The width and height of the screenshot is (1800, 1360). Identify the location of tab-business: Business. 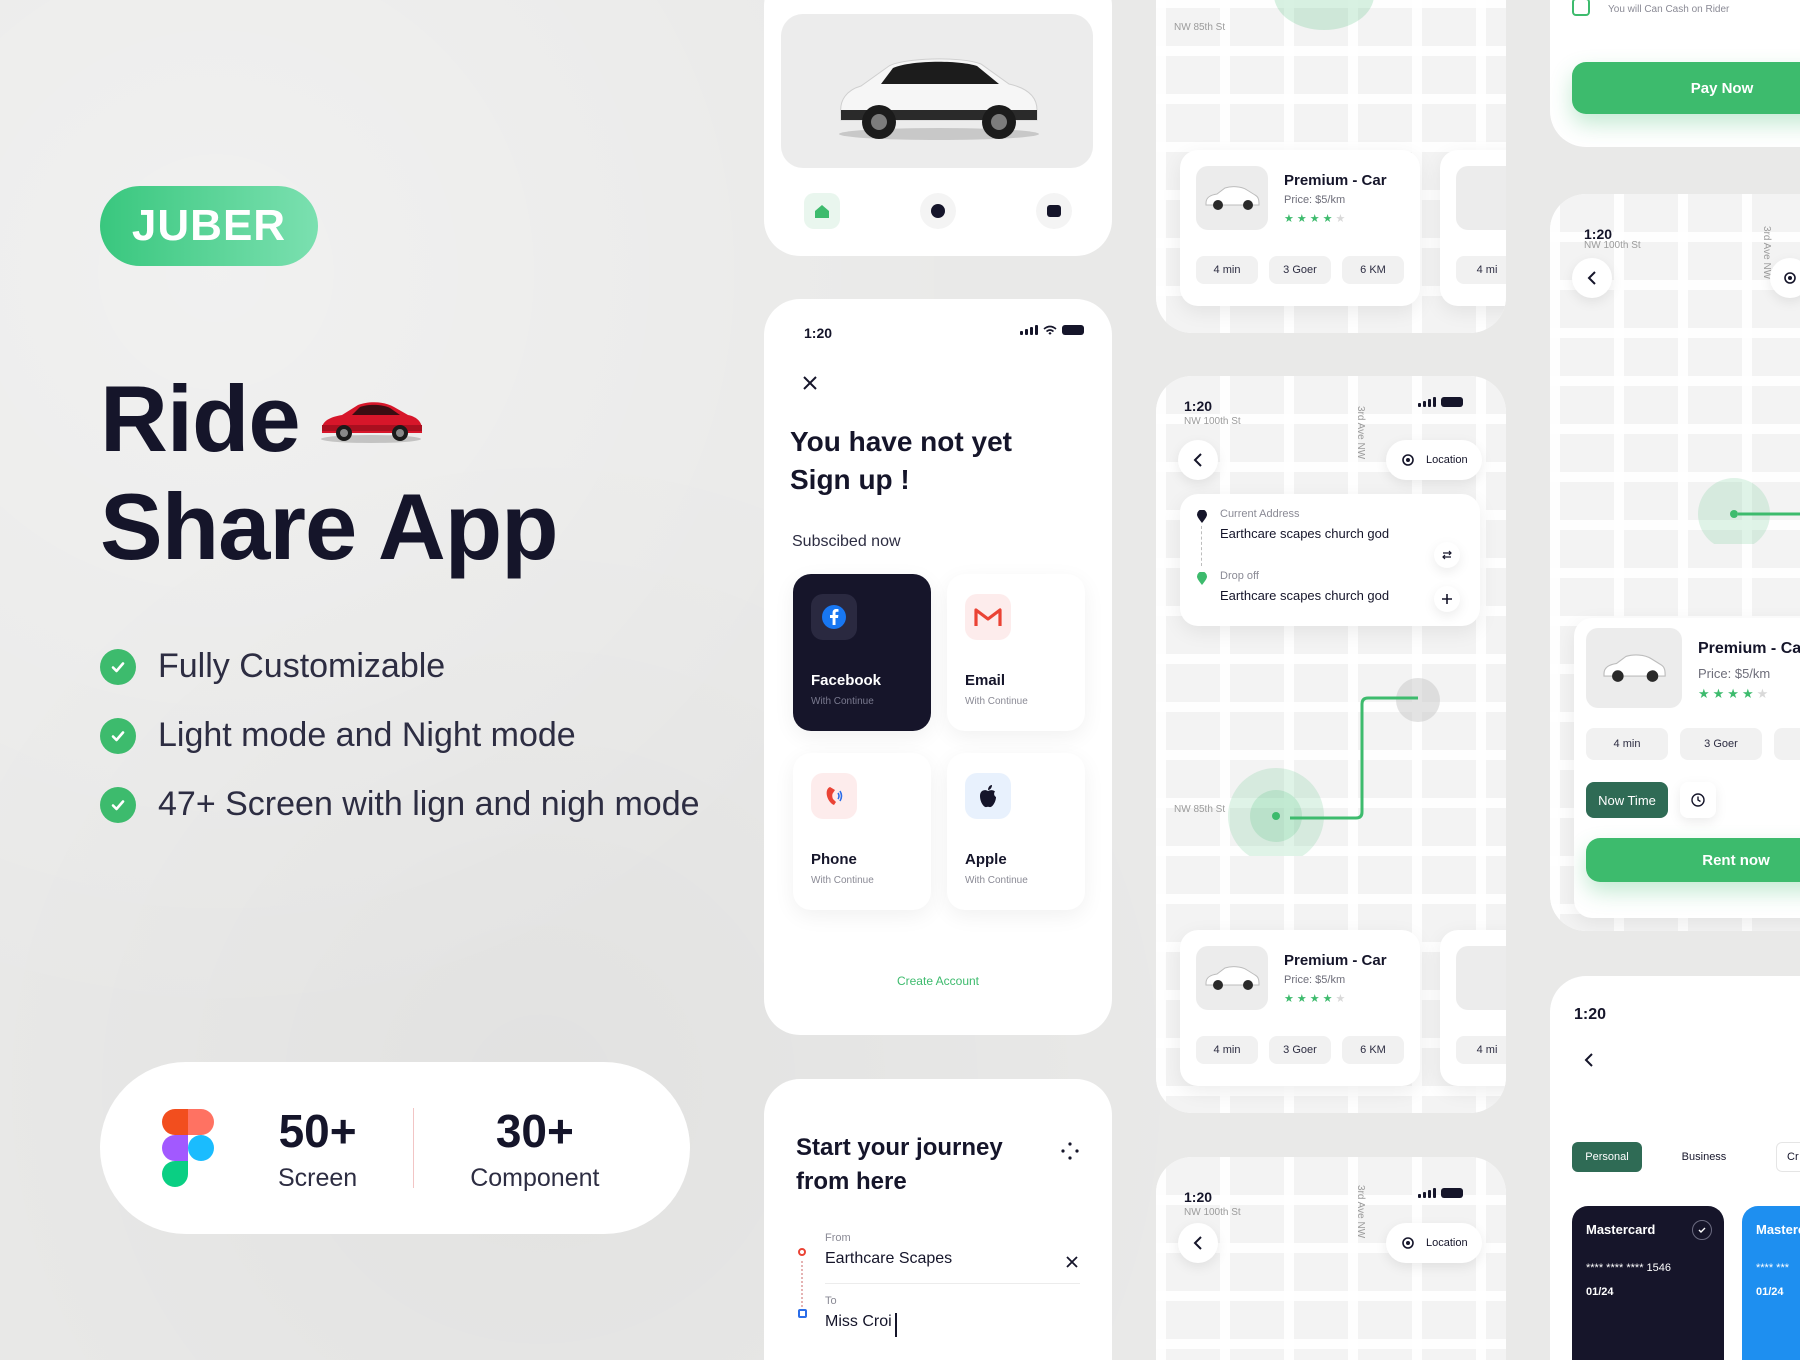
(1704, 1157).